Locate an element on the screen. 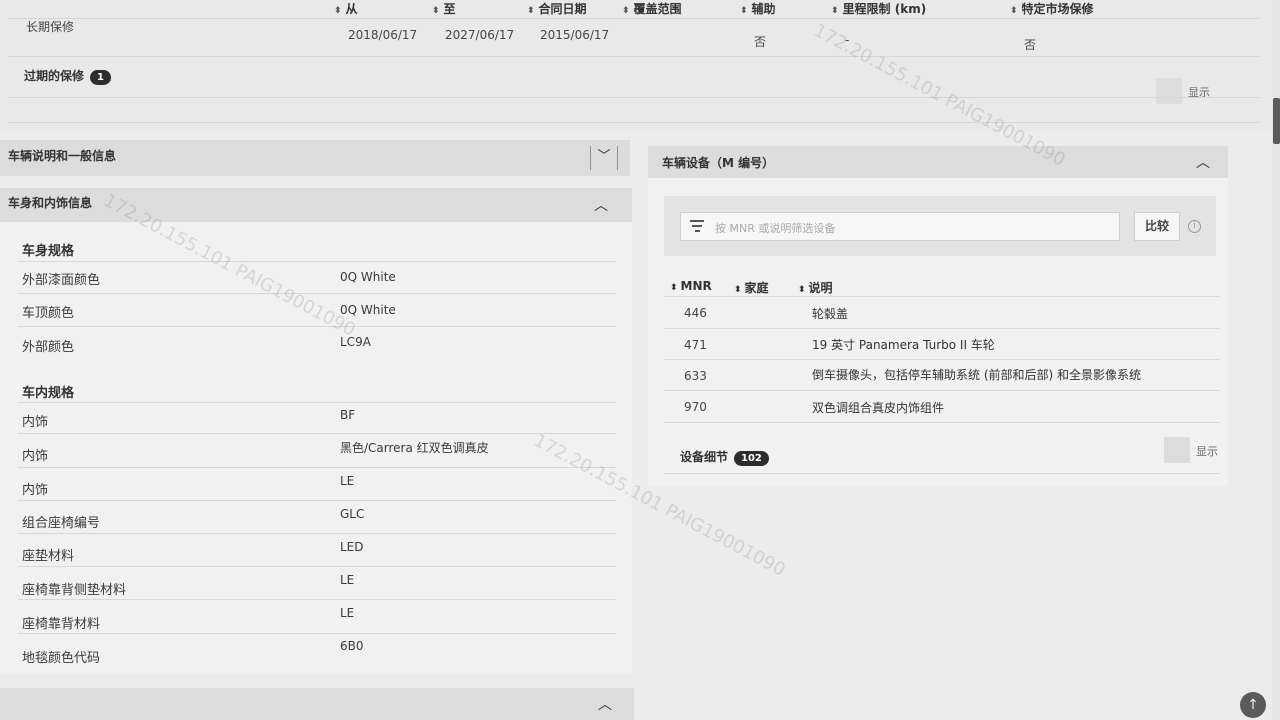  equipment-header: 车辆设备（M 编号） ︿ is located at coordinates (938, 162).